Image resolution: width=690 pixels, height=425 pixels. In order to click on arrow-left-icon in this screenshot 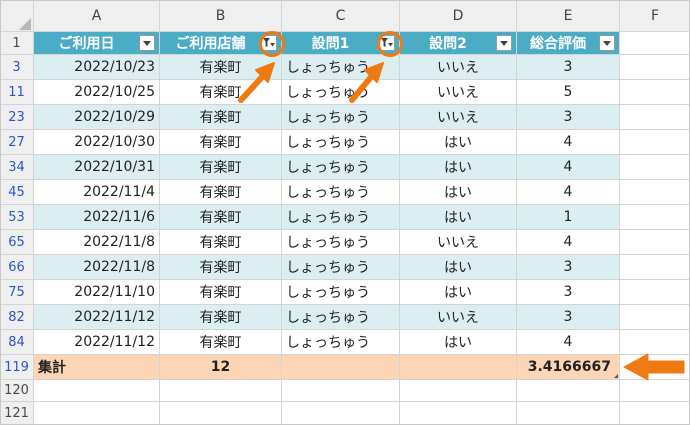, I will do `click(654, 367)`.